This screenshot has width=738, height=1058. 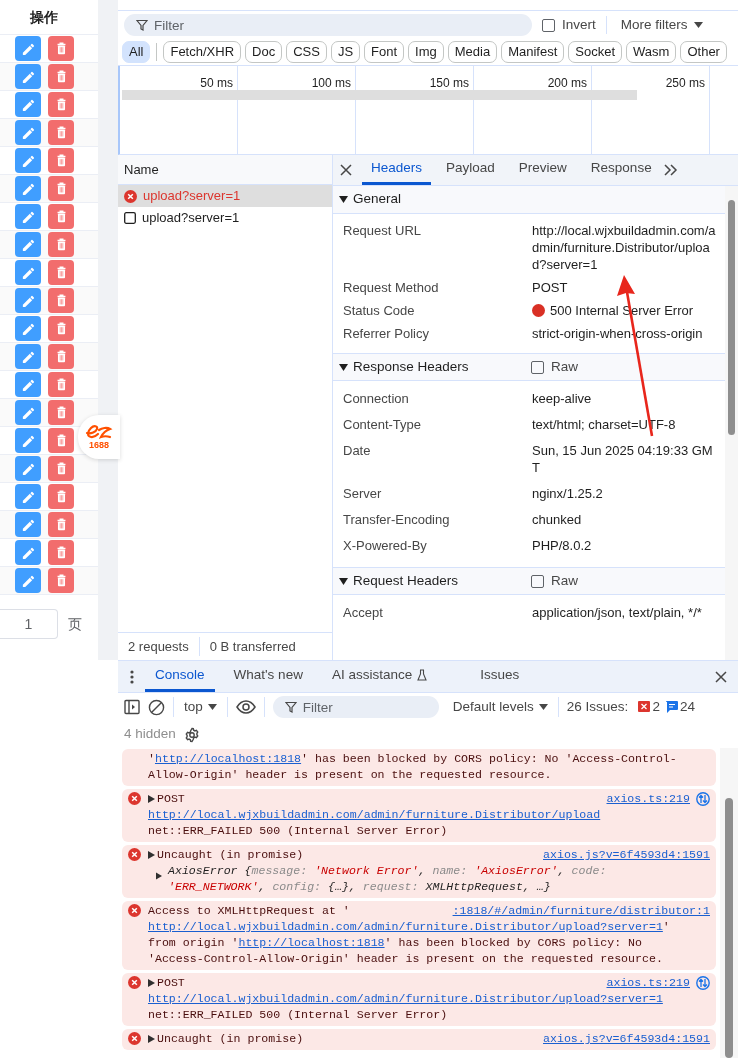 I want to click on type-filter-chip: Socket, so click(x=595, y=52).